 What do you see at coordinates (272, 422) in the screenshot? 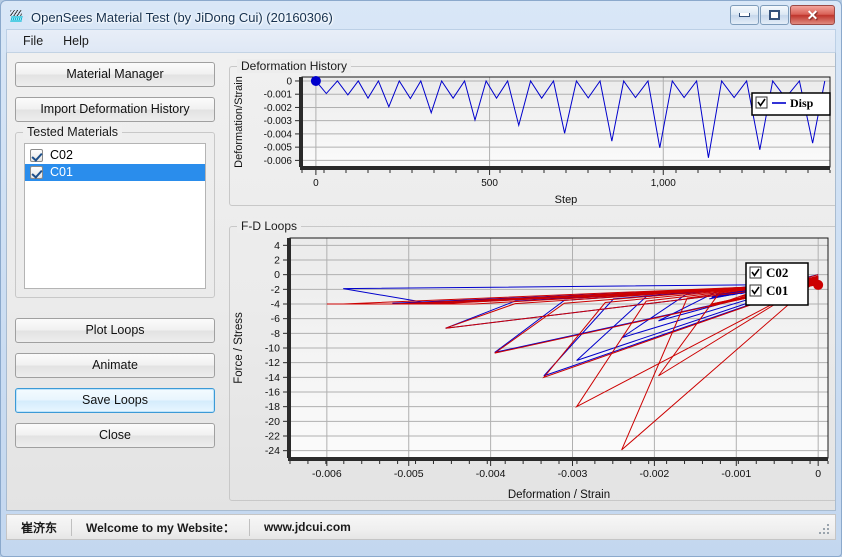
I see `svg-text: -20` at bounding box center [272, 422].